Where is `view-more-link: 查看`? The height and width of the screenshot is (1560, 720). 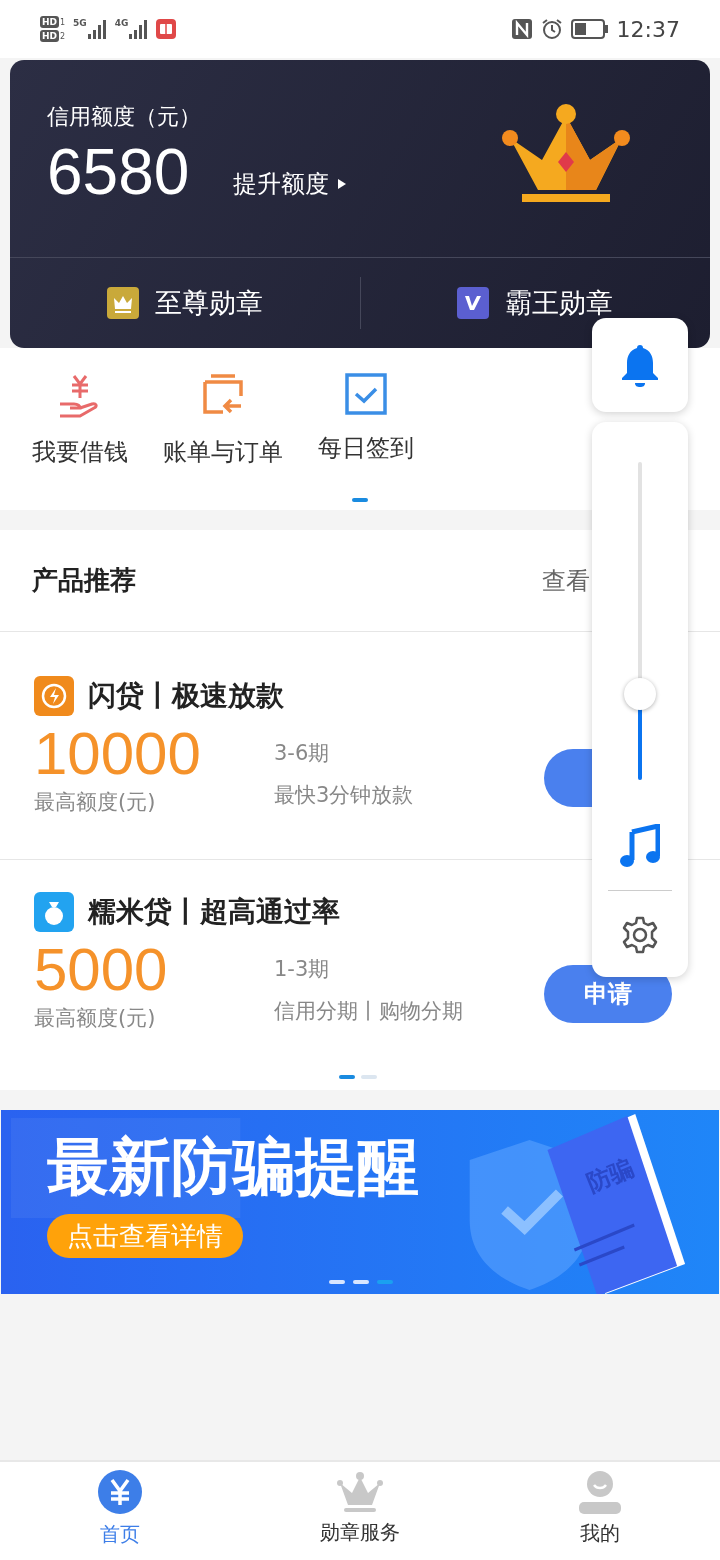 view-more-link: 查看 is located at coordinates (566, 580).